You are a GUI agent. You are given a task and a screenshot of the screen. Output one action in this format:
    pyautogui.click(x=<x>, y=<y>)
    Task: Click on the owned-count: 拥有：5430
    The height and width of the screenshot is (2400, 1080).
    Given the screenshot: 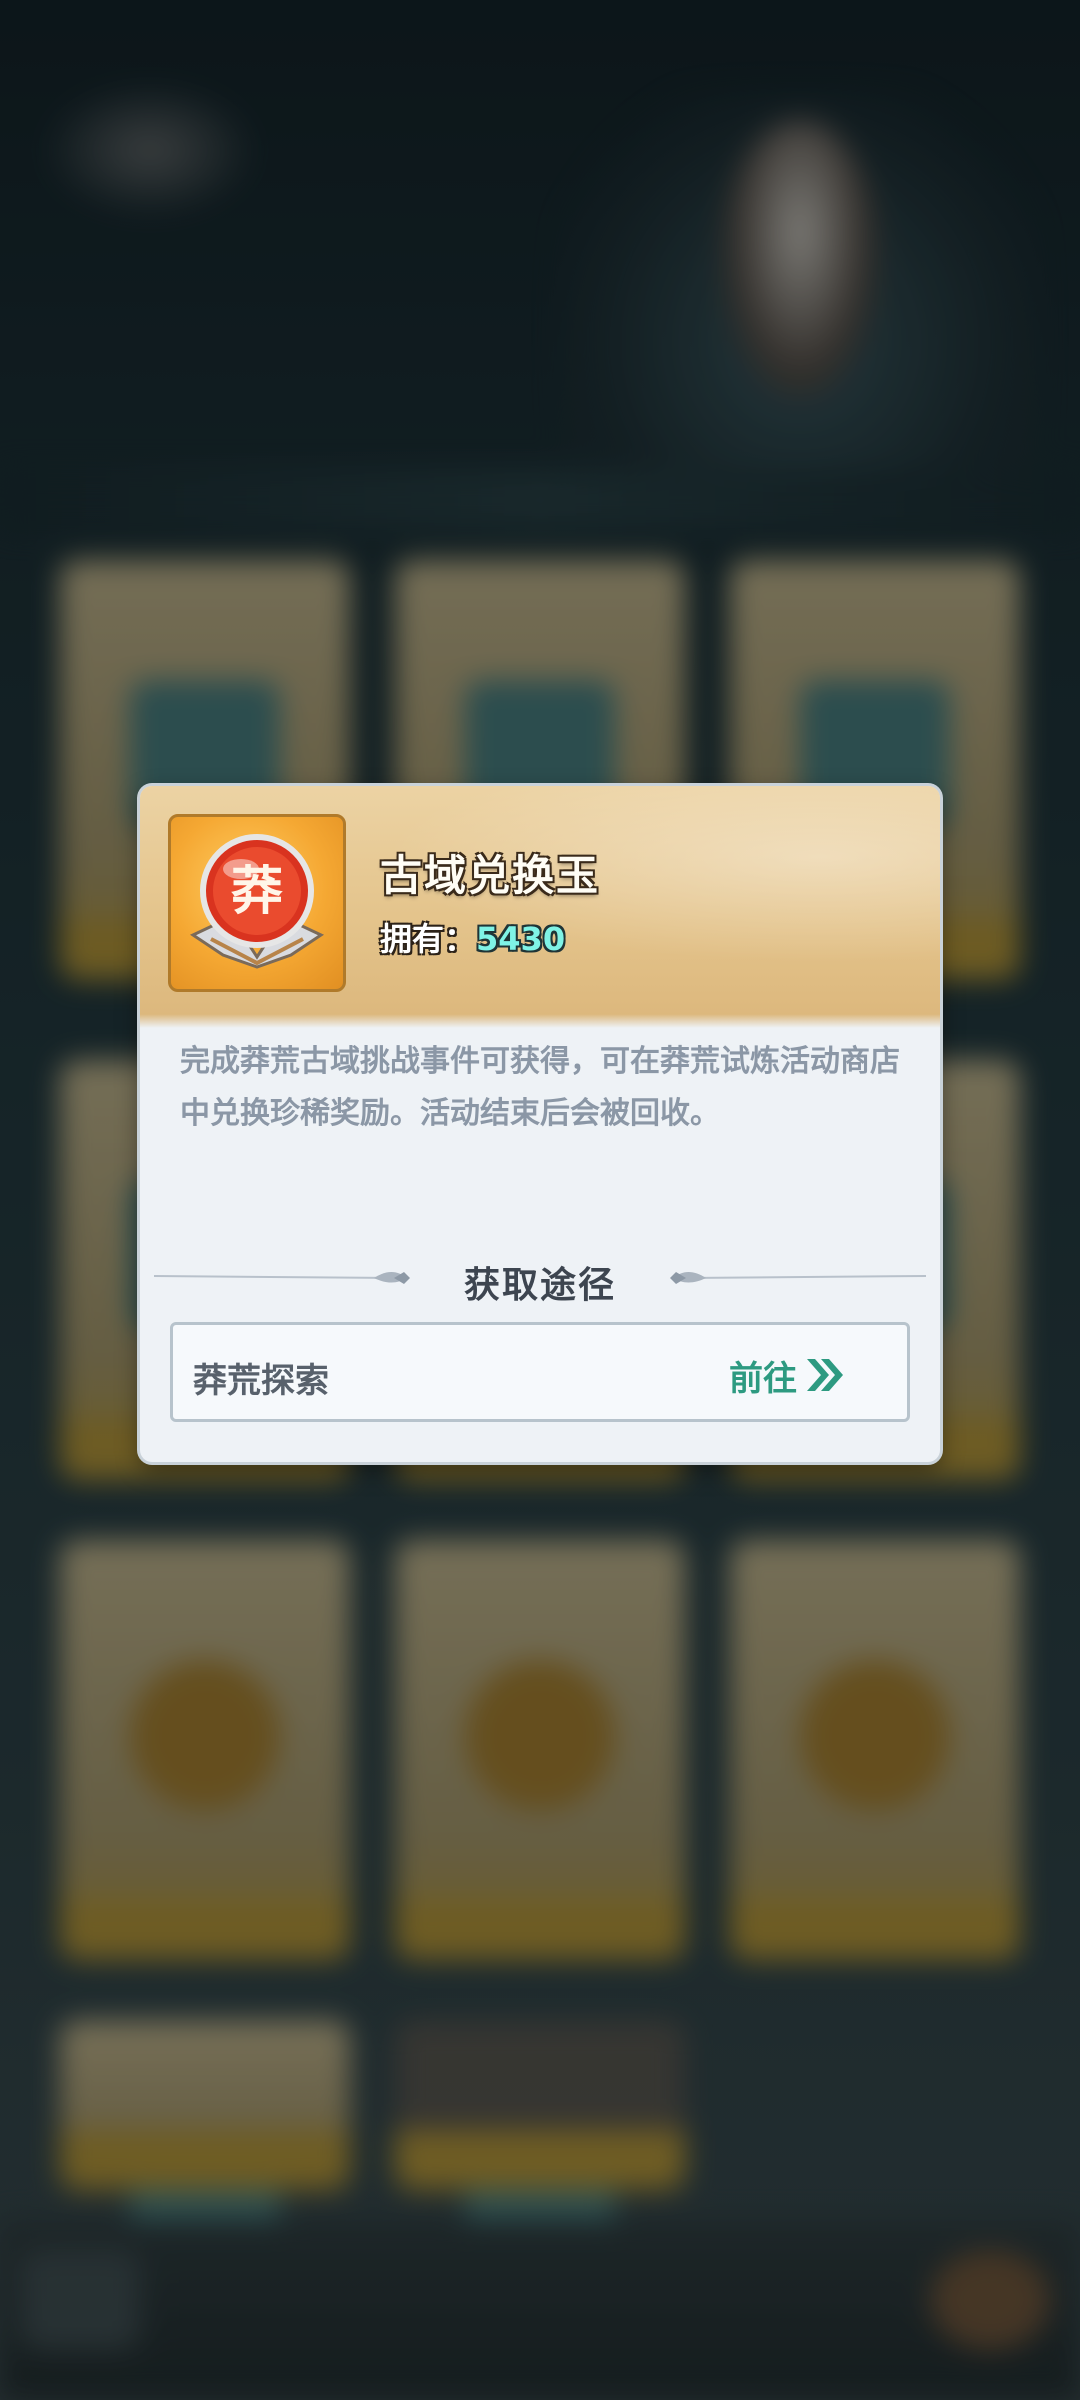 What is the action you would take?
    pyautogui.click(x=472, y=937)
    